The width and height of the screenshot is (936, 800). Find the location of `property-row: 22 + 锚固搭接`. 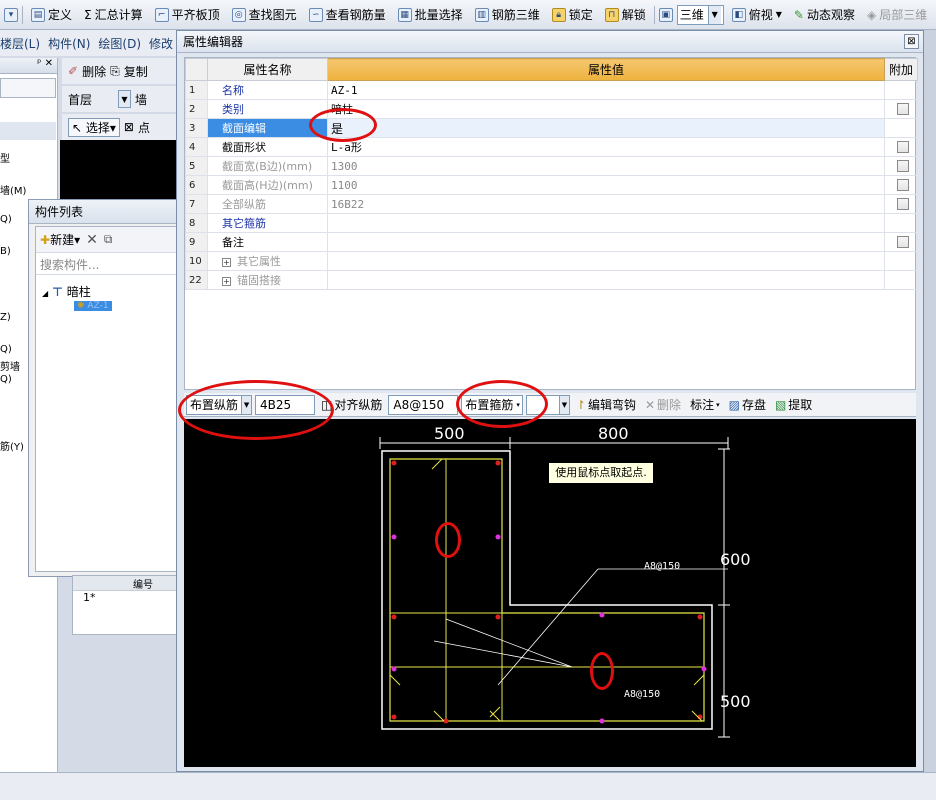

property-row: 22 + 锚固搭接 is located at coordinates (551, 280).